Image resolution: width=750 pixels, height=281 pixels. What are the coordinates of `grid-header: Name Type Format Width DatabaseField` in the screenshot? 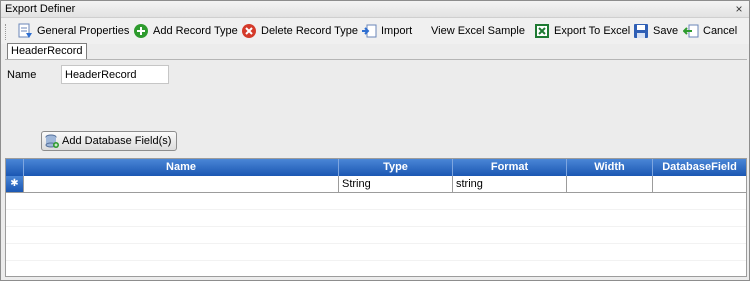 It's located at (376, 167).